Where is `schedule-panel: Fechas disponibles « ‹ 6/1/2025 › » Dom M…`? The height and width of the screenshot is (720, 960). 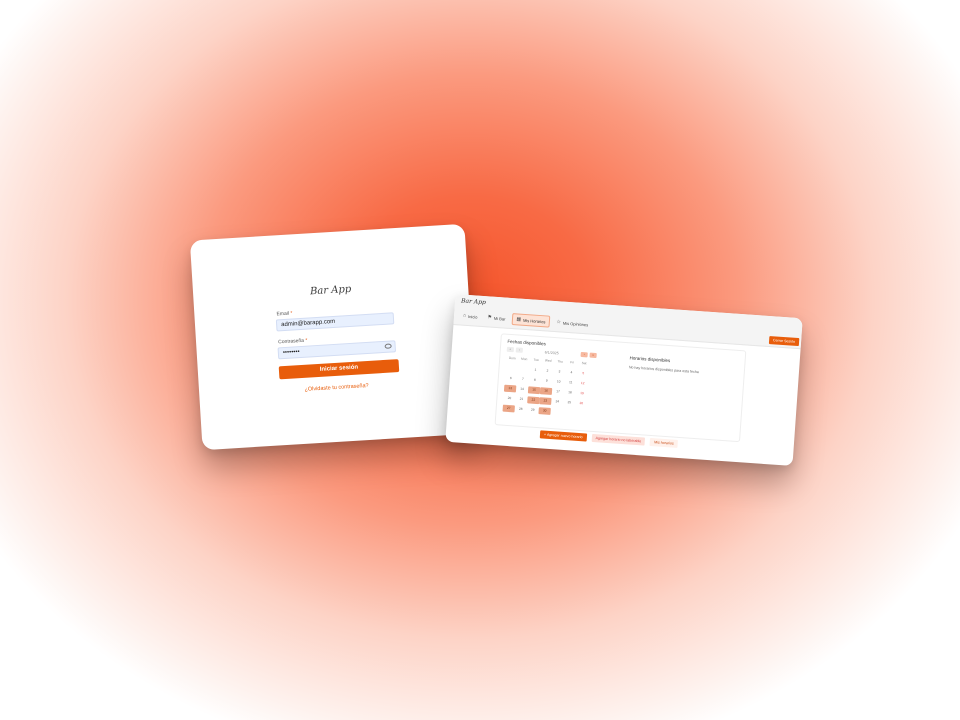 schedule-panel: Fechas disponibles « ‹ 6/1/2025 › » Dom M… is located at coordinates (620, 388).